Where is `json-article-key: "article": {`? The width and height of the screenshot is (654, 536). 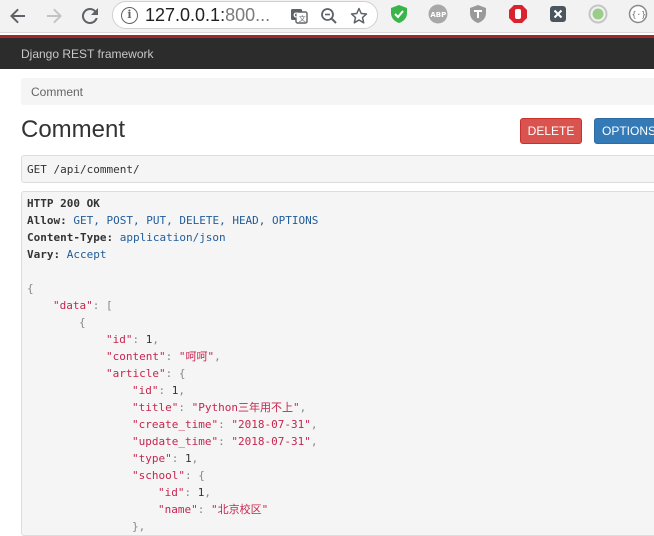 json-article-key: "article": { is located at coordinates (146, 373).